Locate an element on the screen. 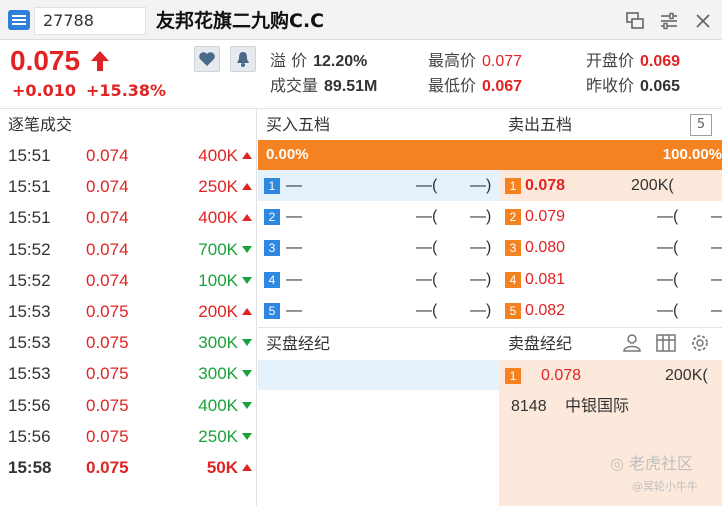  broker-name: 中银国际 is located at coordinates (597, 406).